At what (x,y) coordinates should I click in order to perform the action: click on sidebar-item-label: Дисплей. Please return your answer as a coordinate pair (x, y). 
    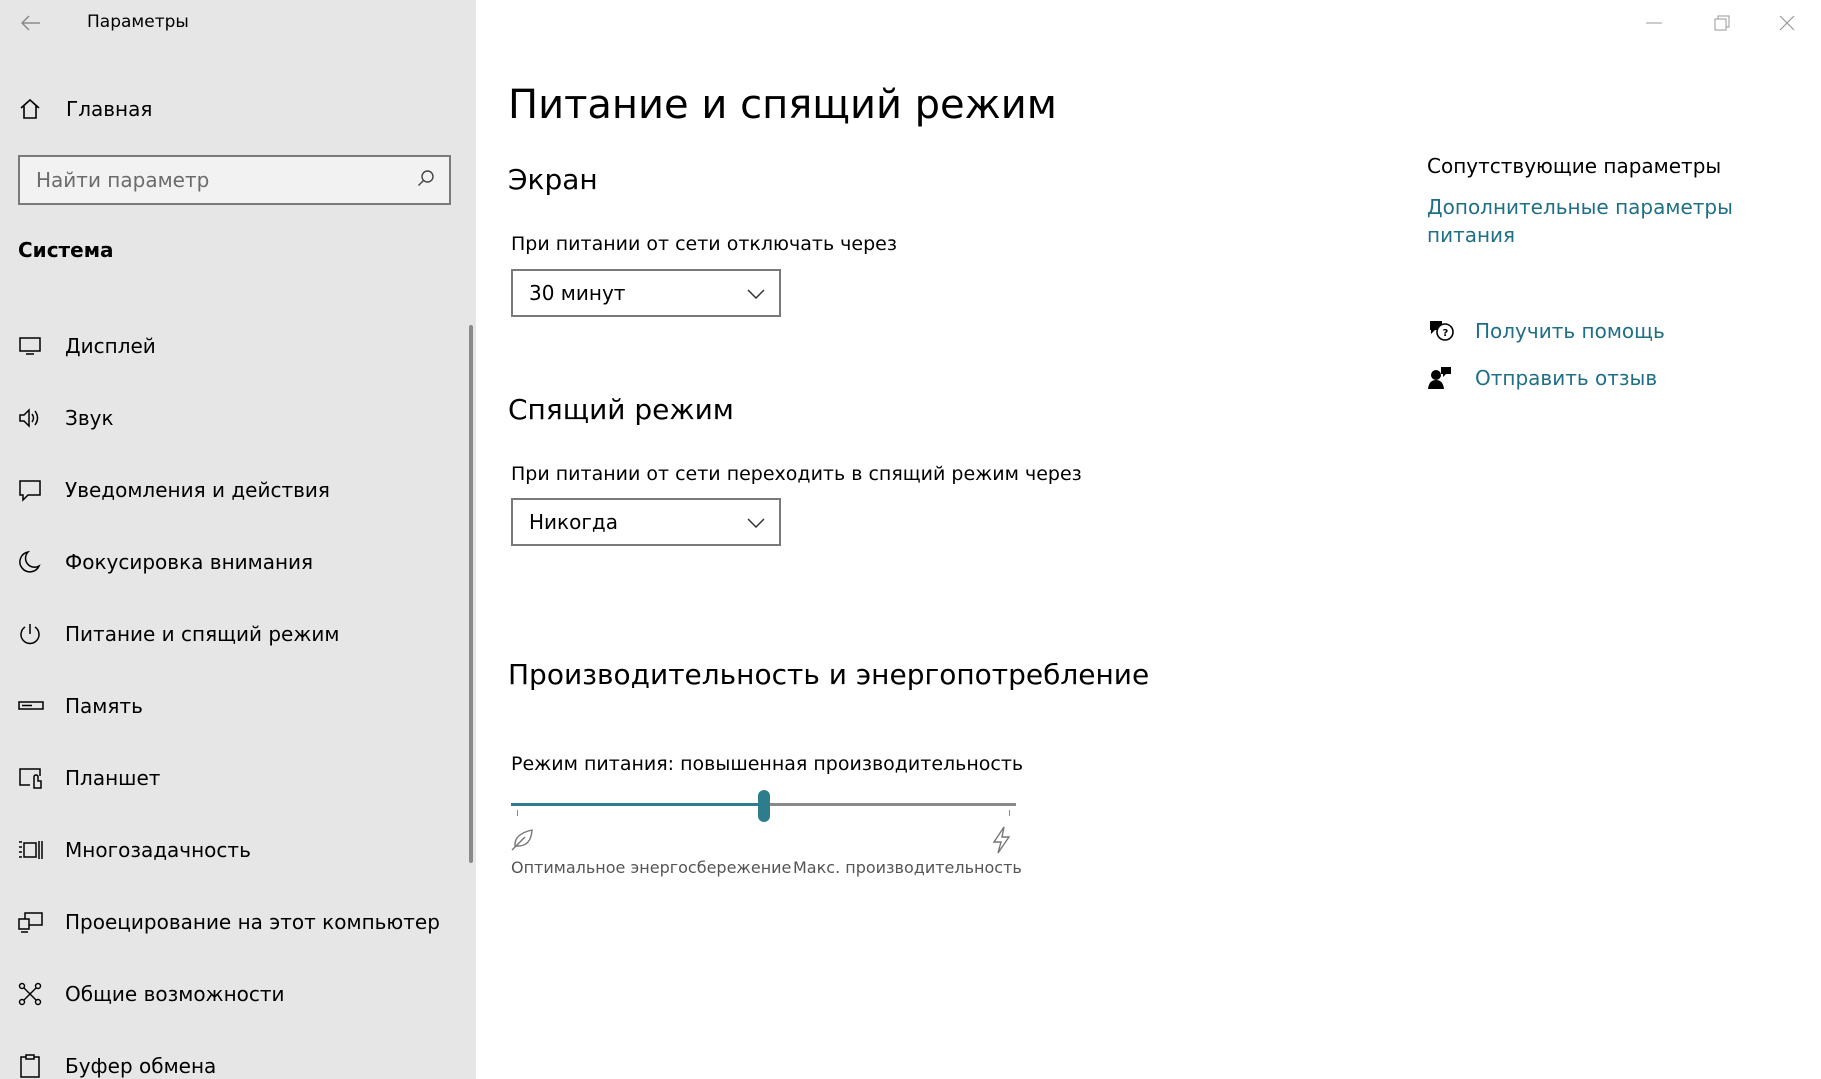
    Looking at the image, I should click on (110, 346).